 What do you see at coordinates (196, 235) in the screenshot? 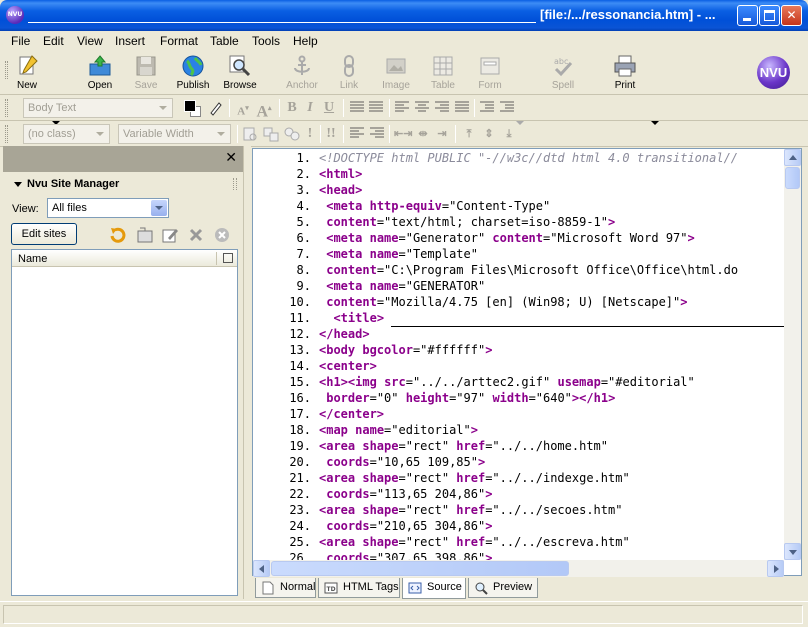
I see `delete-icon` at bounding box center [196, 235].